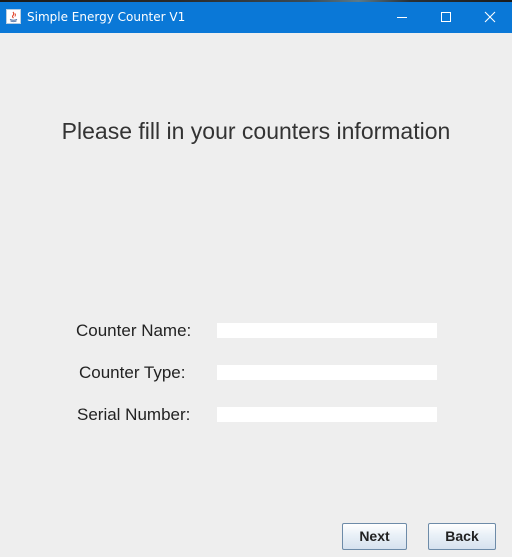  What do you see at coordinates (13, 16) in the screenshot?
I see `java-app-icon` at bounding box center [13, 16].